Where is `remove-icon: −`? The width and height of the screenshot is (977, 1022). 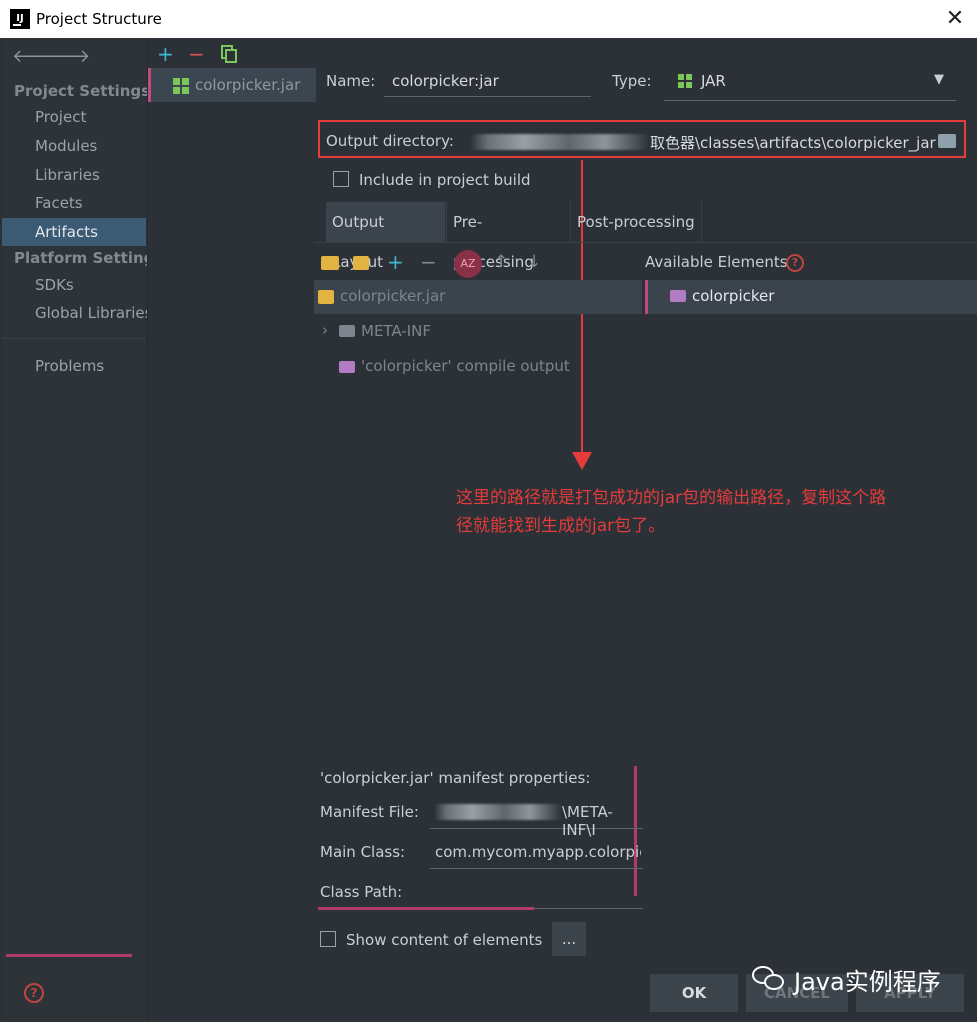 remove-icon: − is located at coordinates (196, 54).